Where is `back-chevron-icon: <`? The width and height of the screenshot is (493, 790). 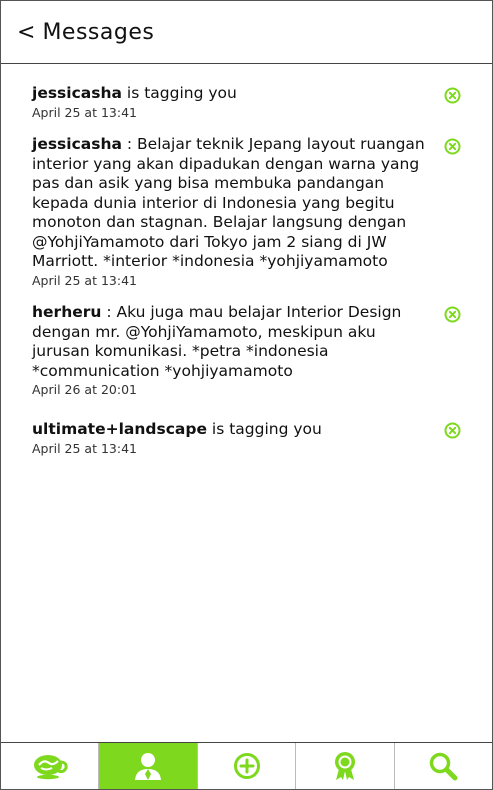
back-chevron-icon: < is located at coordinates (26, 32).